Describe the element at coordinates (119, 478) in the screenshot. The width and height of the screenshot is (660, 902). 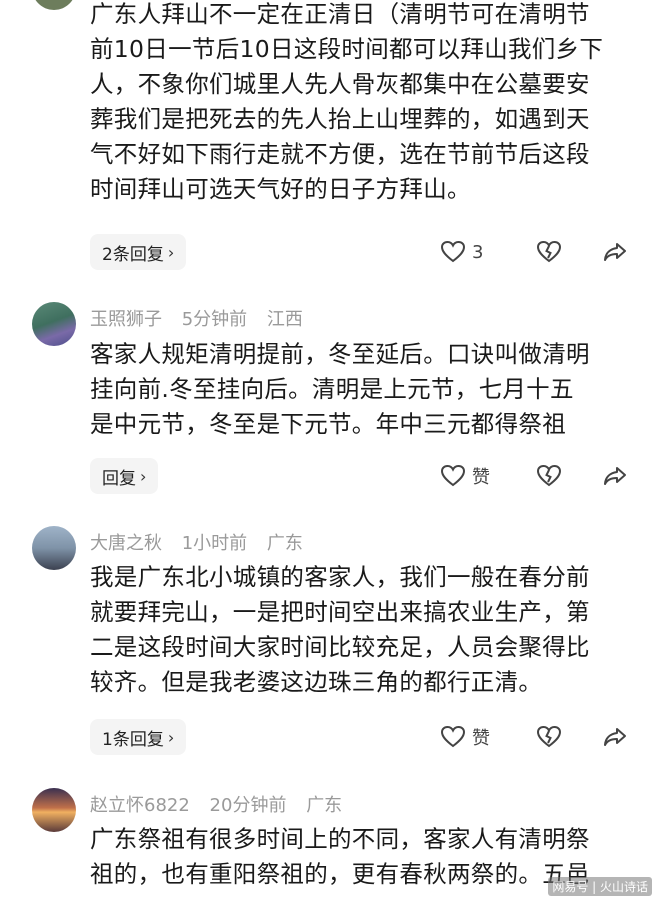
I see `reply-label: 回复` at that location.